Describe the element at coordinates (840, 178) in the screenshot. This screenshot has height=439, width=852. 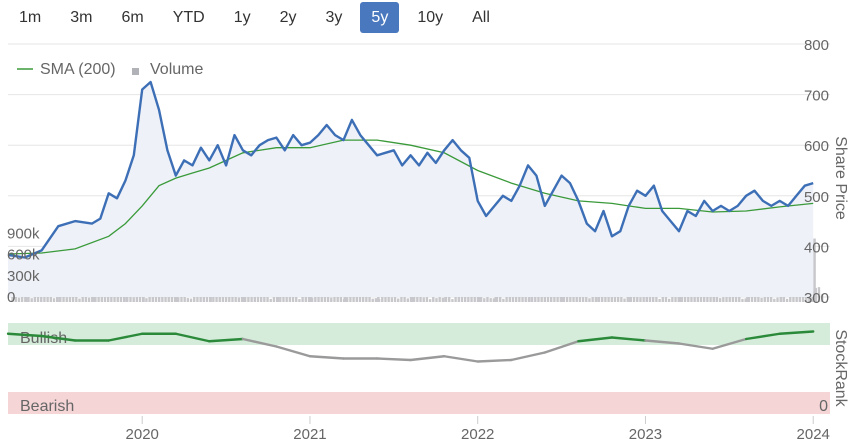
I see `share-price-axis-title: Share Price` at that location.